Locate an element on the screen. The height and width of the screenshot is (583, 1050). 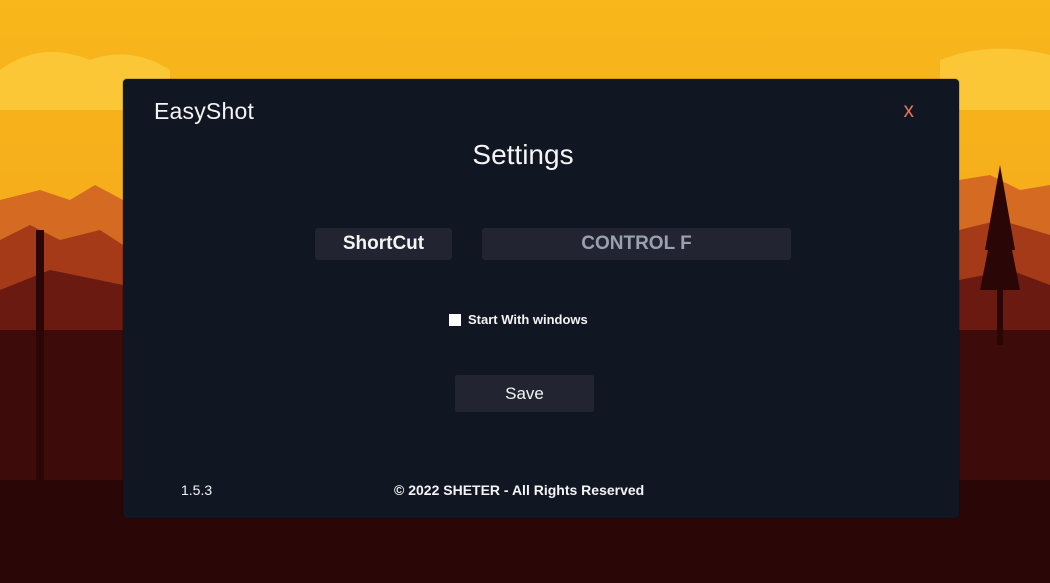
page-title: Settings is located at coordinates (523, 154).